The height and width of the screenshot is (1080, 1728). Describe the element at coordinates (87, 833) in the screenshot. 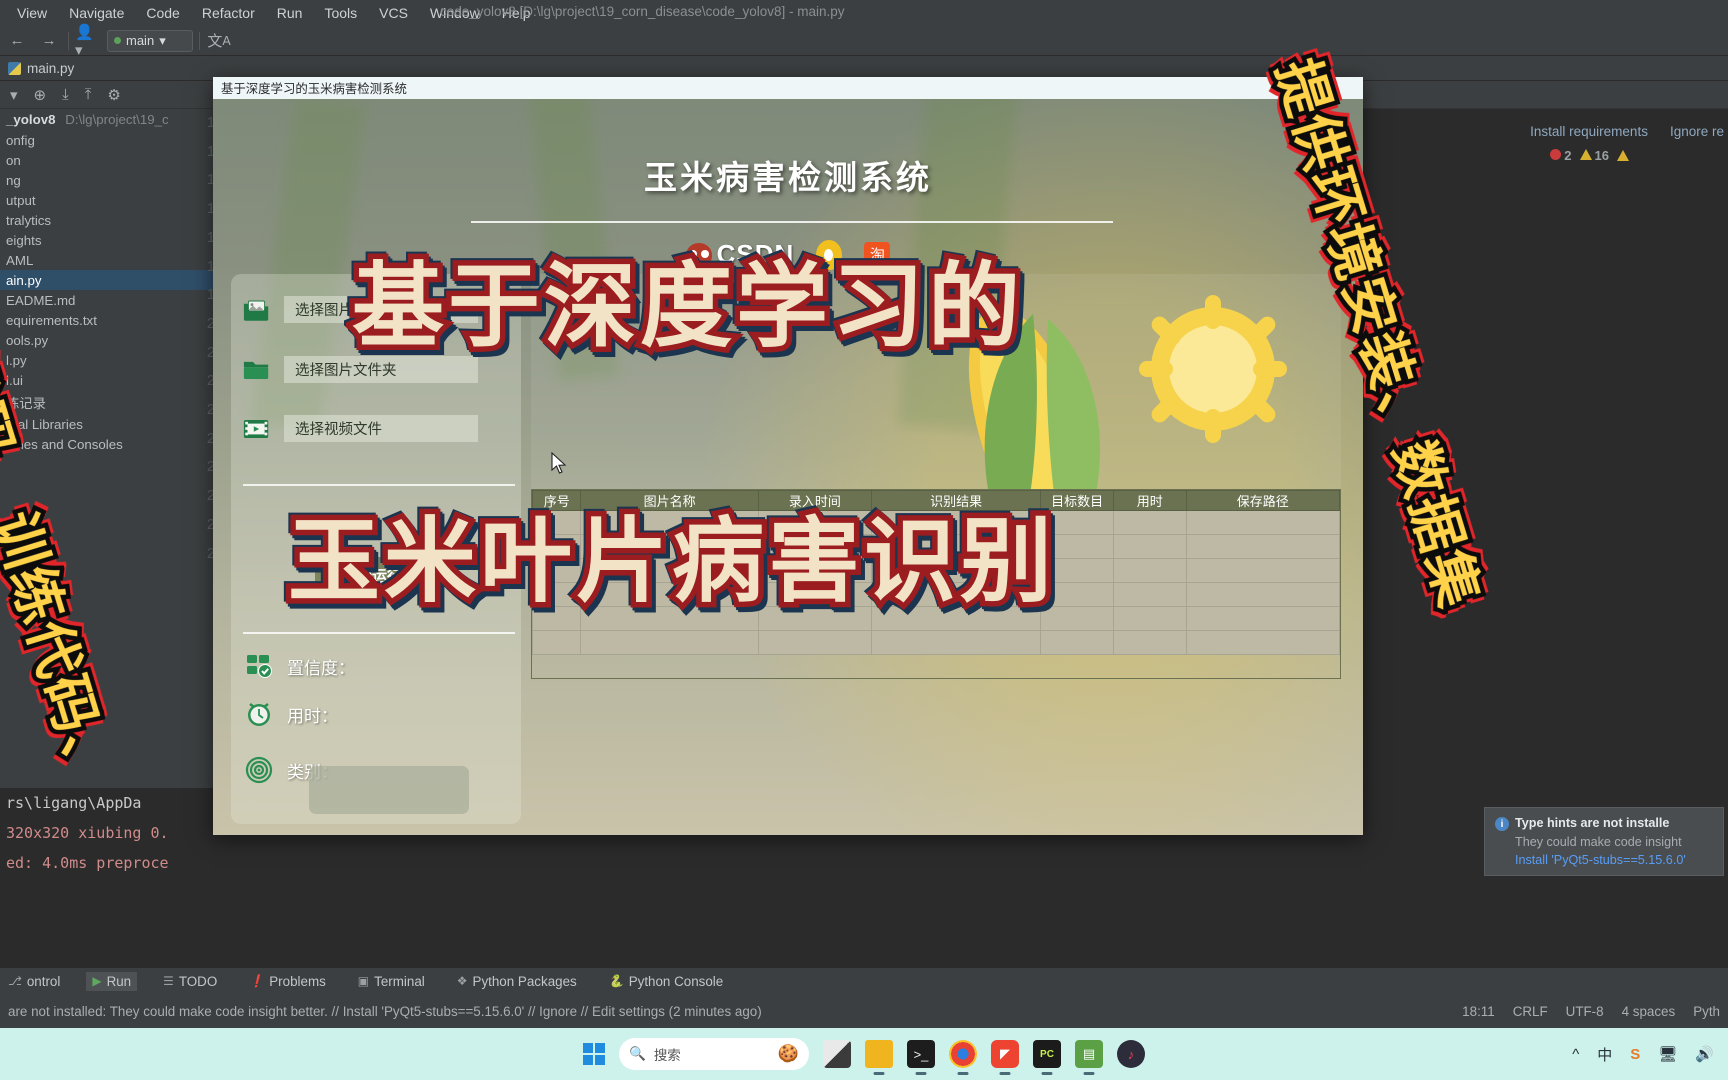

I see `console-line: 320x320 xiubing 0.` at that location.